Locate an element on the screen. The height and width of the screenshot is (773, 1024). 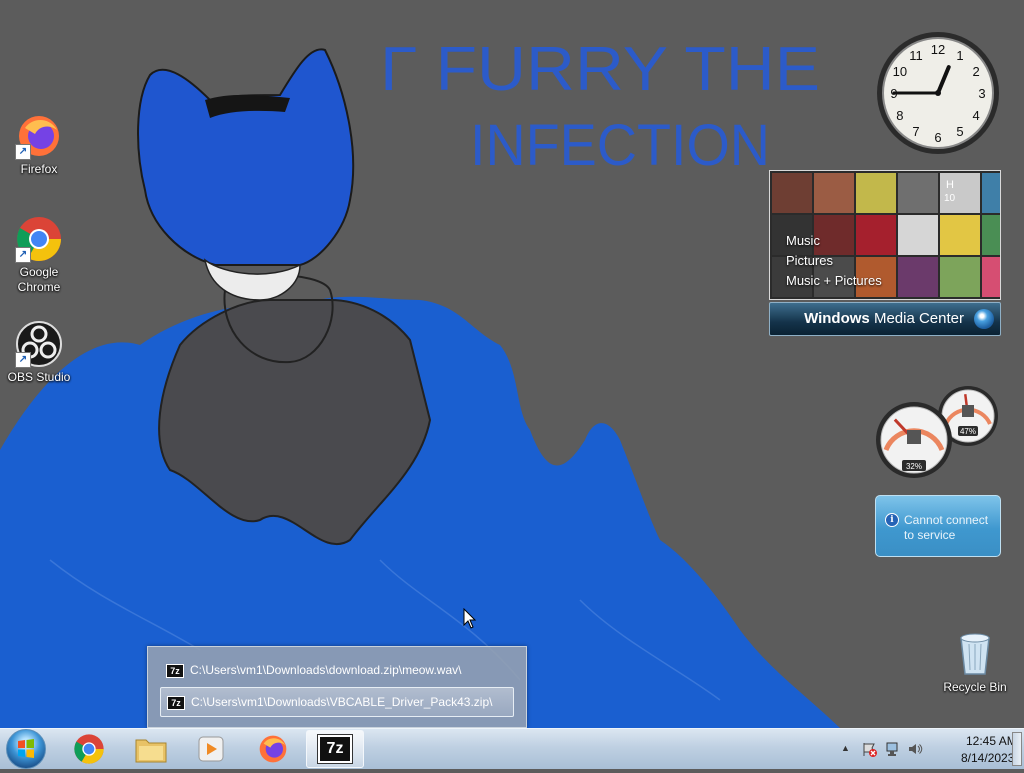
cpu-meter-dials: 47% 32% is located at coordinates (937, 432).